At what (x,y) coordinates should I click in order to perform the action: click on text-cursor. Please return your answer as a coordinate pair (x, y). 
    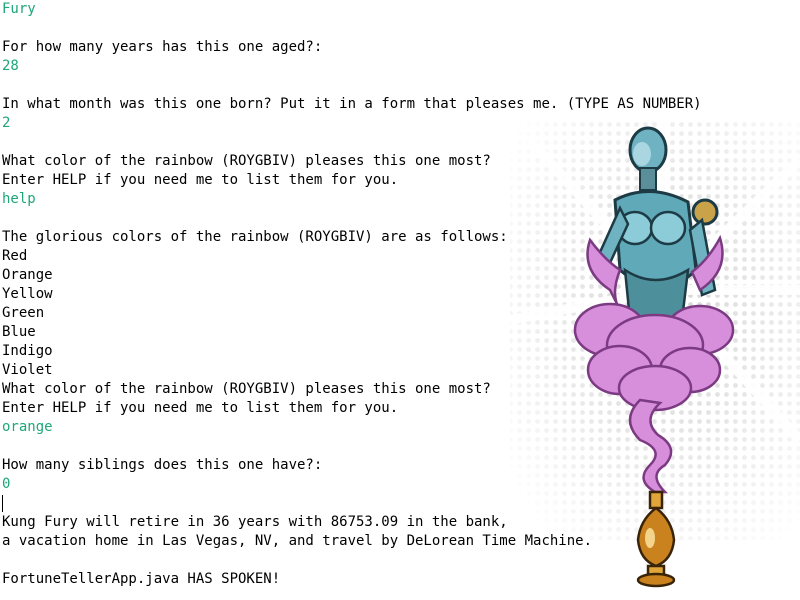
    Looking at the image, I should click on (2, 503).